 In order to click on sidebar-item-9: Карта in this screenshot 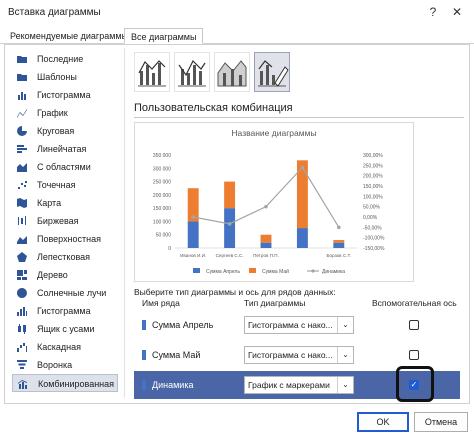, I will do `click(65, 203)`.